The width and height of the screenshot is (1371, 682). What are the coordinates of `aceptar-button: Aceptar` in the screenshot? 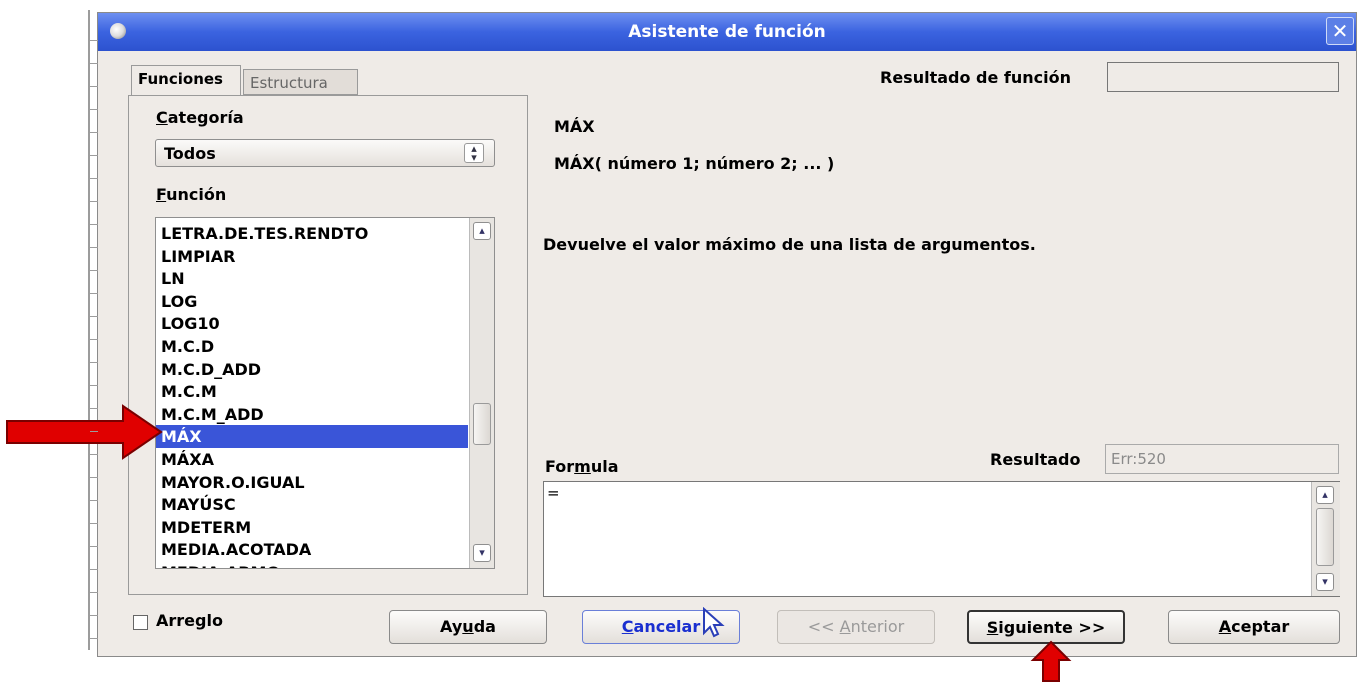 It's located at (1254, 627).